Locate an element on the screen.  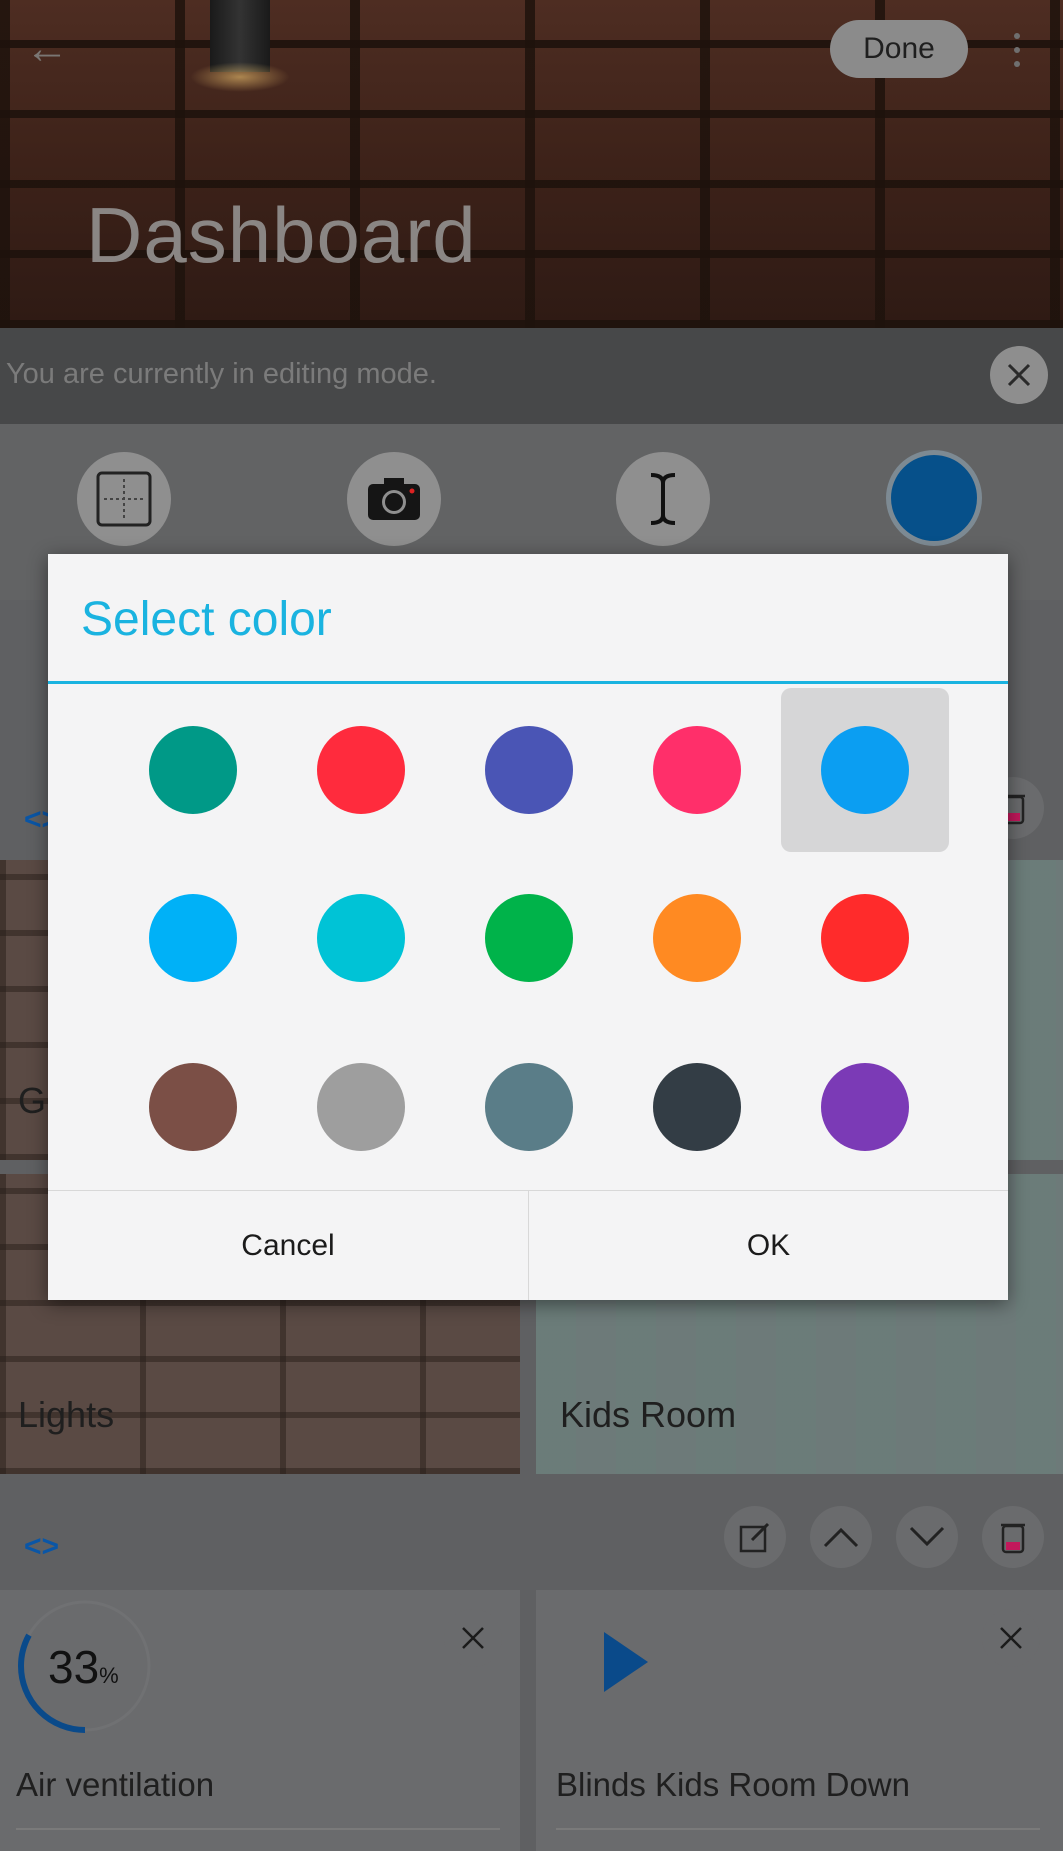
dialog-title: Select color is located at coordinates (206, 619).